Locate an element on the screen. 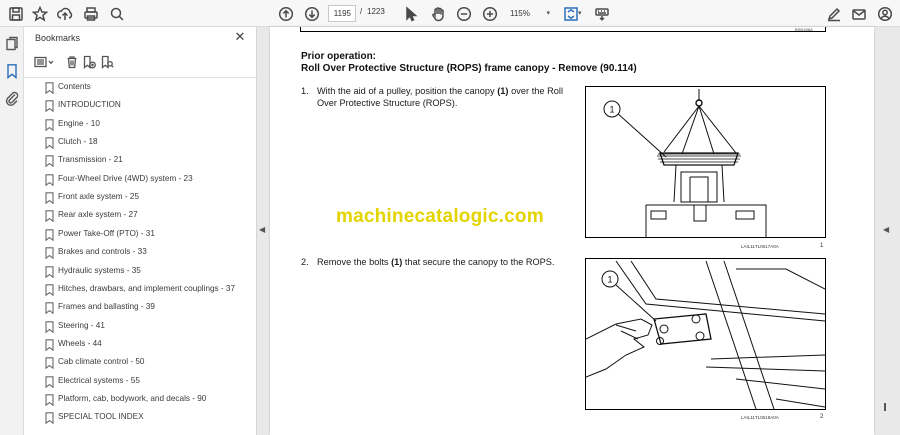 This screenshot has width=900, height=435. cursor-icon is located at coordinates (411, 14).